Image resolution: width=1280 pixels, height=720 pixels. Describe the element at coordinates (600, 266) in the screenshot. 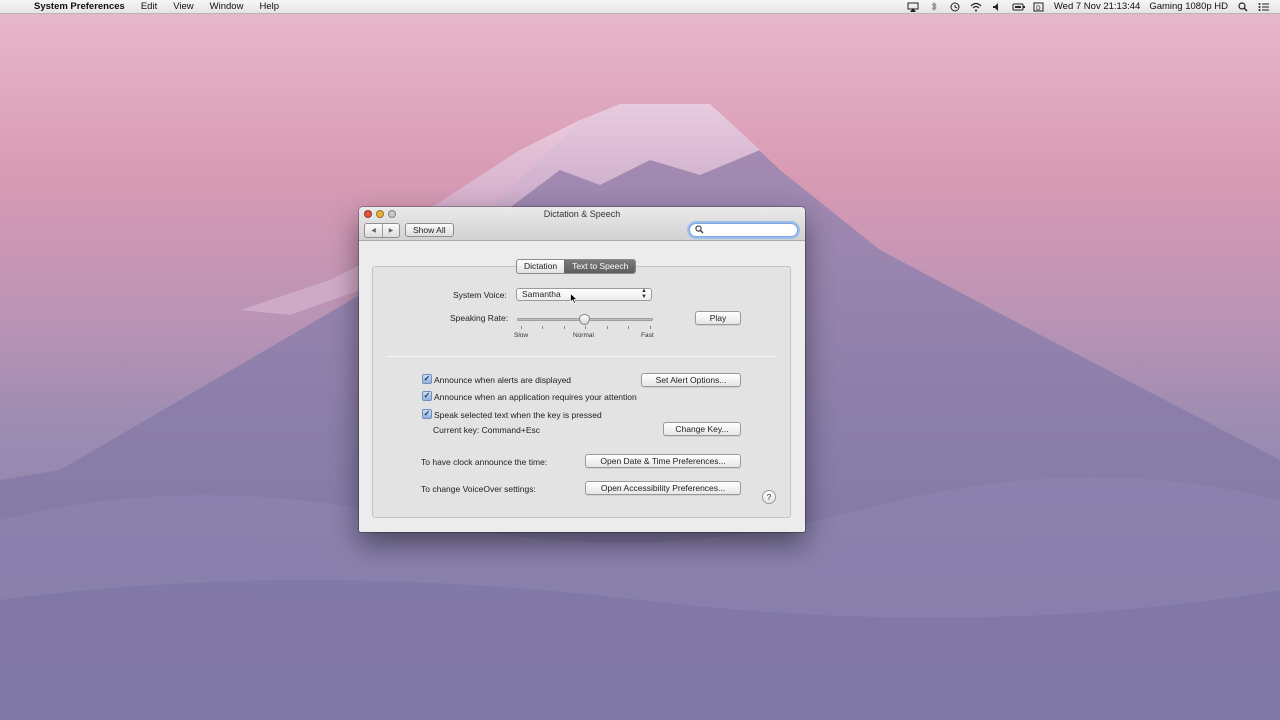

I see `tab-text-to-speech: Text to Speech` at that location.